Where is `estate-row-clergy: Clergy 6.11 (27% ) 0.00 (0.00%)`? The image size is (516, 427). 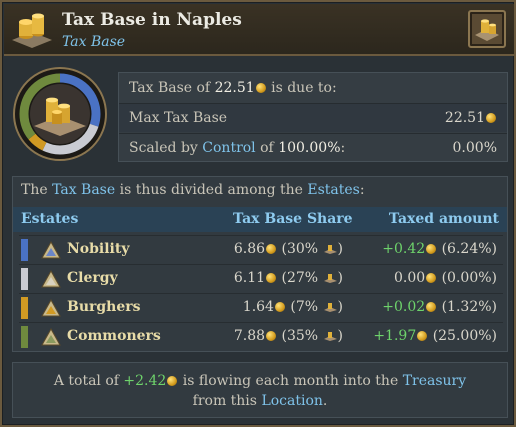
estate-row-clergy: Clergy 6.11 (27% ) 0.00 (0.00%) is located at coordinates (261, 278).